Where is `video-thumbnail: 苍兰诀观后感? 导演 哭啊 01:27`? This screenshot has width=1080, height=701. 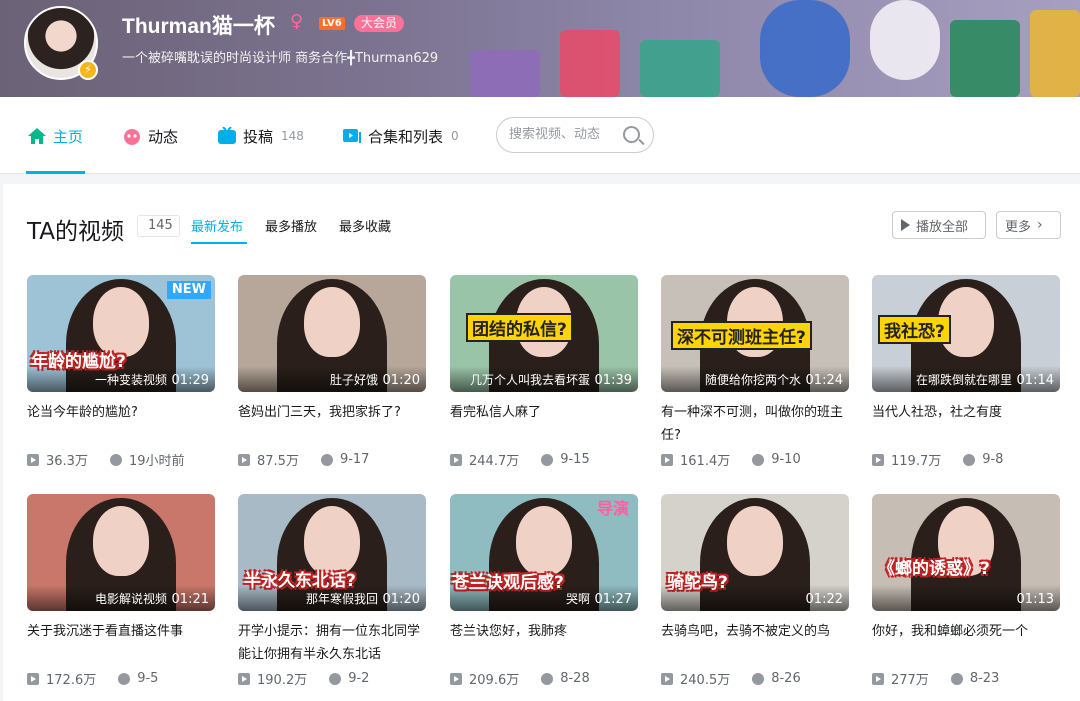 video-thumbnail: 苍兰诀观后感? 导演 哭啊 01:27 is located at coordinates (544, 552).